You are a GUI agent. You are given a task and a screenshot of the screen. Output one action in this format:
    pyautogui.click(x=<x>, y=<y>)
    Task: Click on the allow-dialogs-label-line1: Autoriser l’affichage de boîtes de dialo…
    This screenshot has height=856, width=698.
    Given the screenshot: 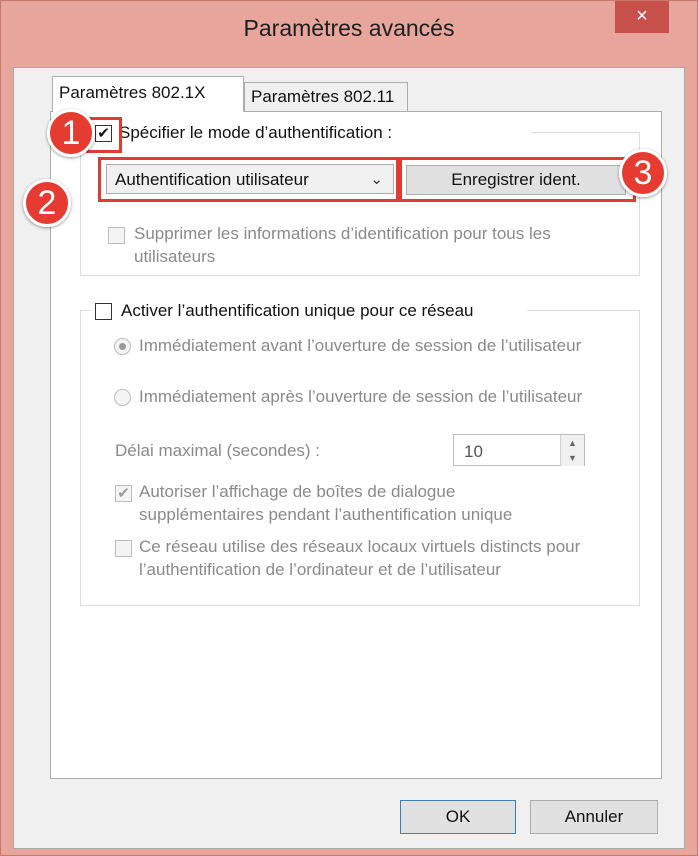 What is the action you would take?
    pyautogui.click(x=297, y=491)
    